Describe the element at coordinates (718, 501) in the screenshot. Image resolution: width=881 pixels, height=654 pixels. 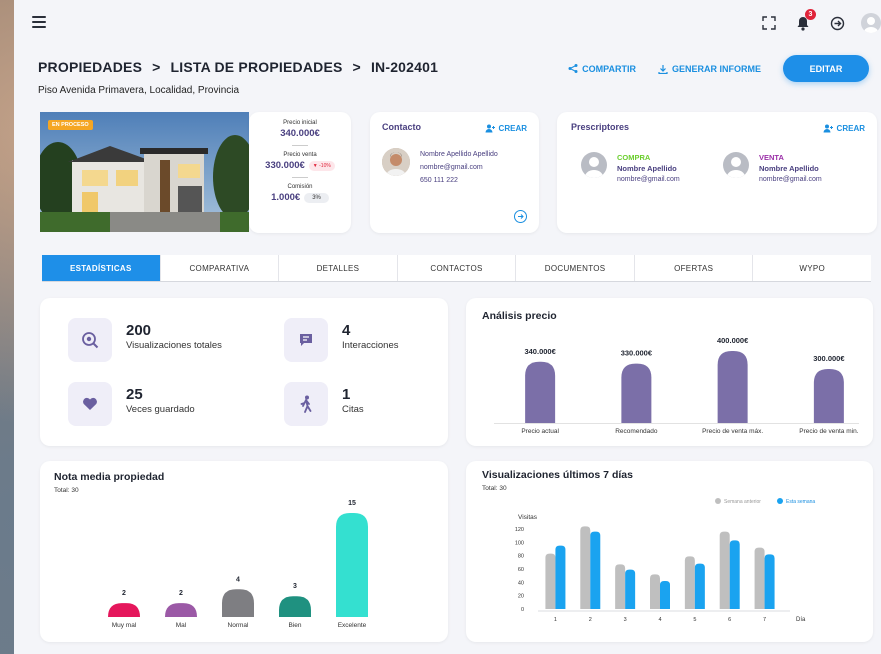
I see `legend-dot` at that location.